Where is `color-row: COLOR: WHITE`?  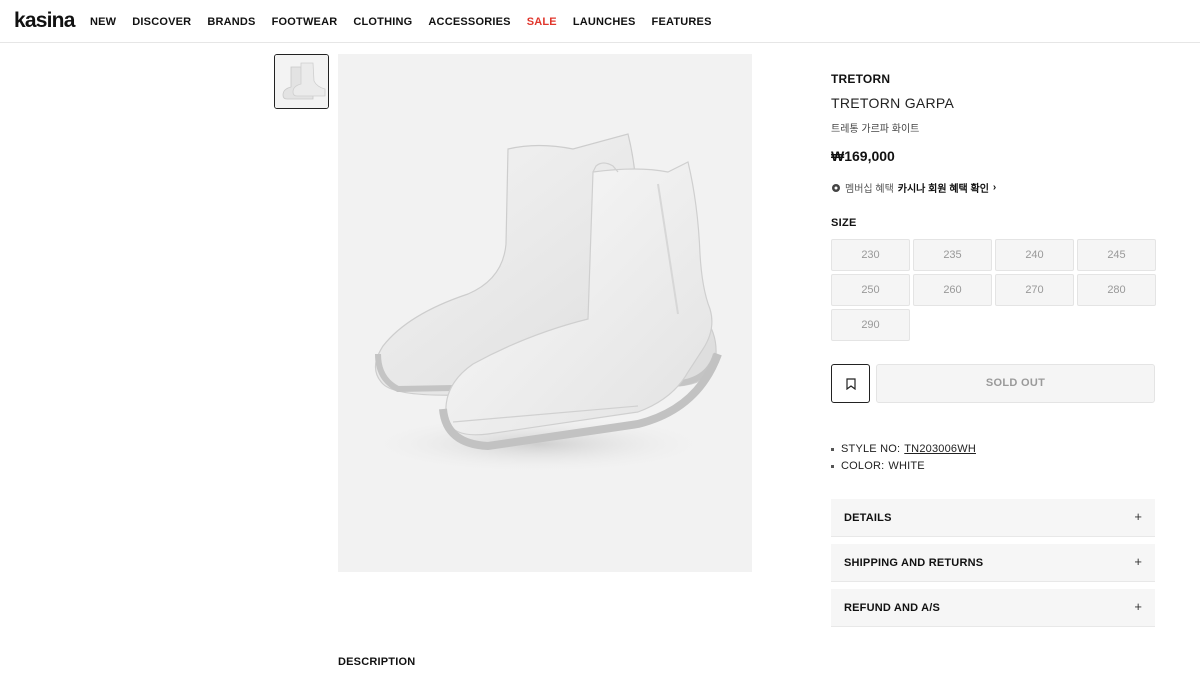 color-row: COLOR: WHITE is located at coordinates (878, 466).